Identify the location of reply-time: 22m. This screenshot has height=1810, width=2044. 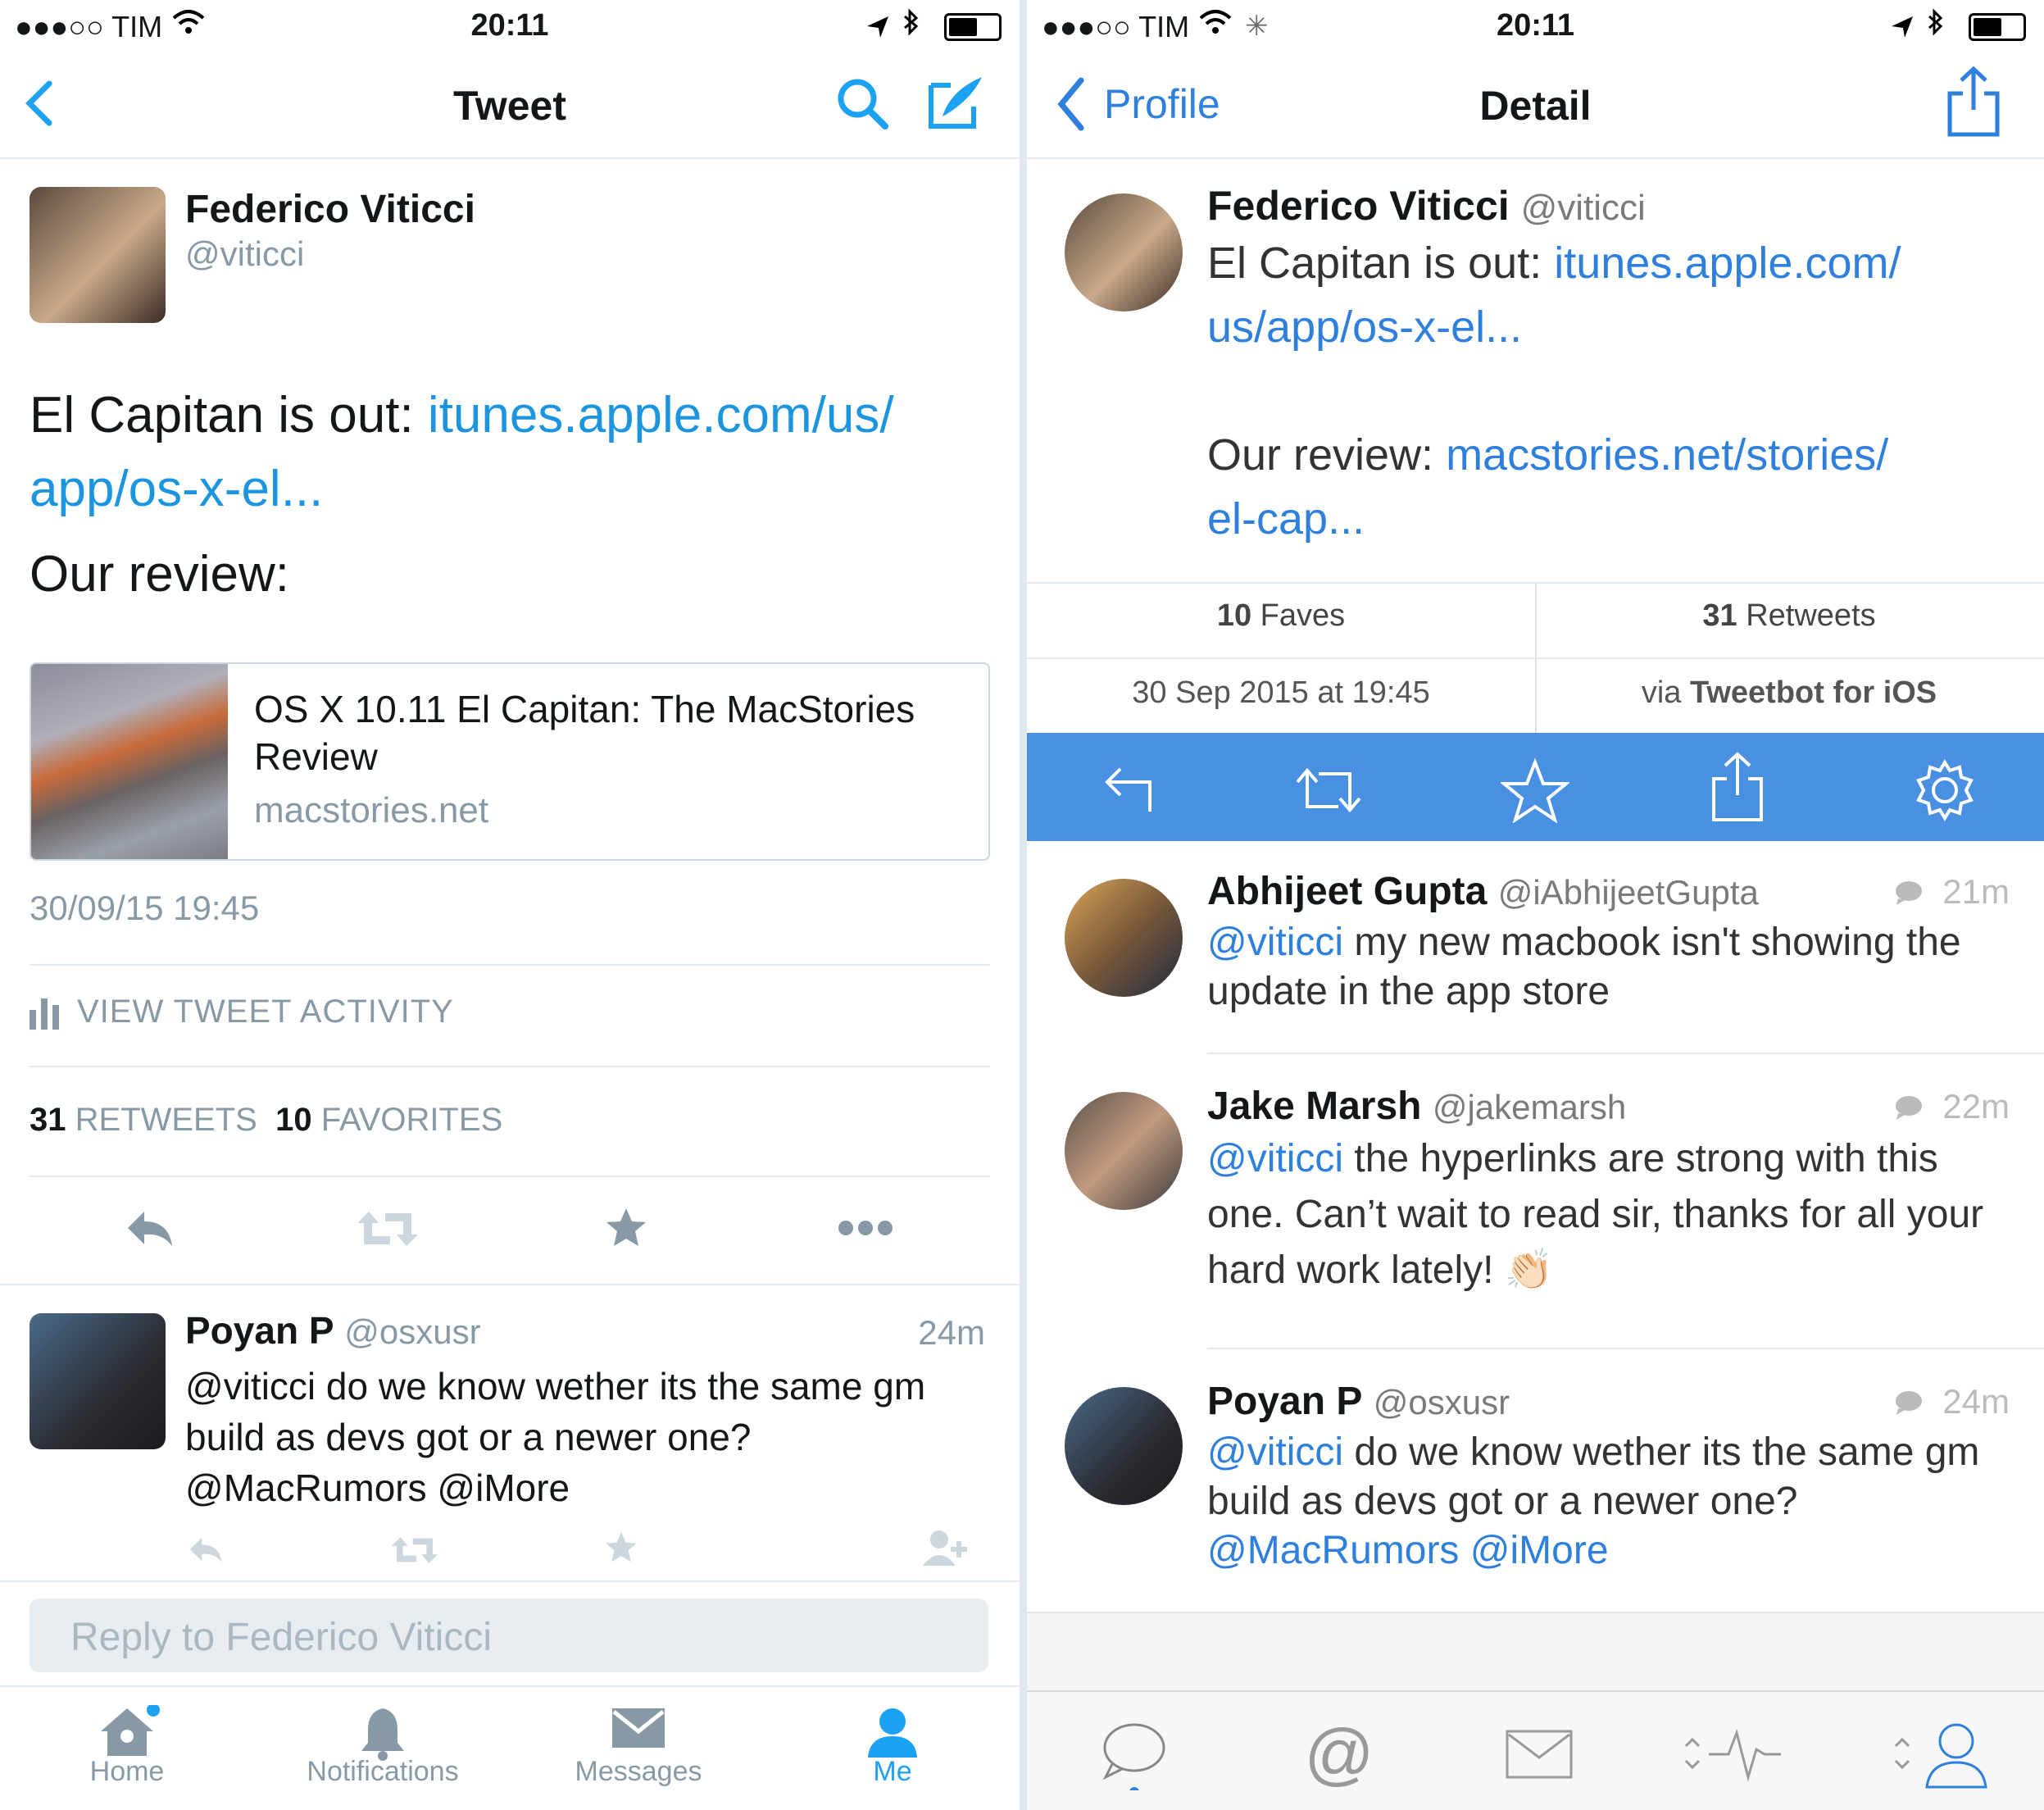
(1976, 1107).